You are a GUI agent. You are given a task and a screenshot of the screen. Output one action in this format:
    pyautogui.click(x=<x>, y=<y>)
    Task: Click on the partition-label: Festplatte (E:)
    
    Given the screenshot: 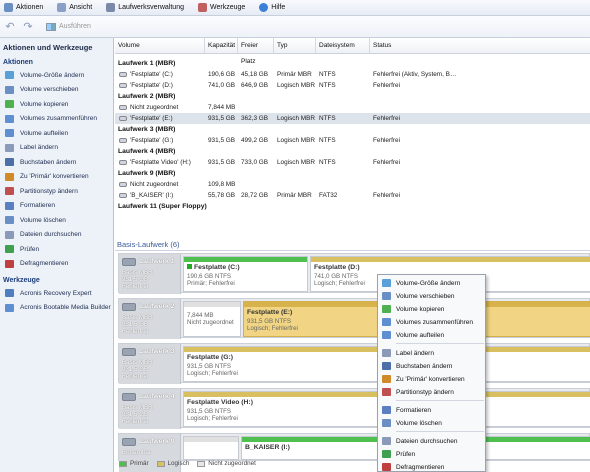 What is the action you would take?
    pyautogui.click(x=270, y=312)
    